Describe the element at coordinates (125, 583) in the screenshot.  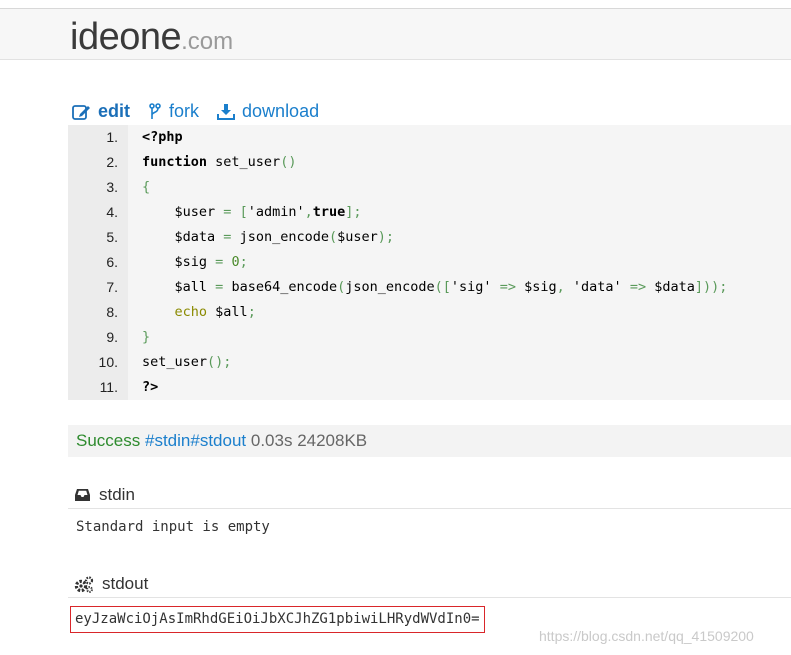
I see `stdout-title: stdout` at that location.